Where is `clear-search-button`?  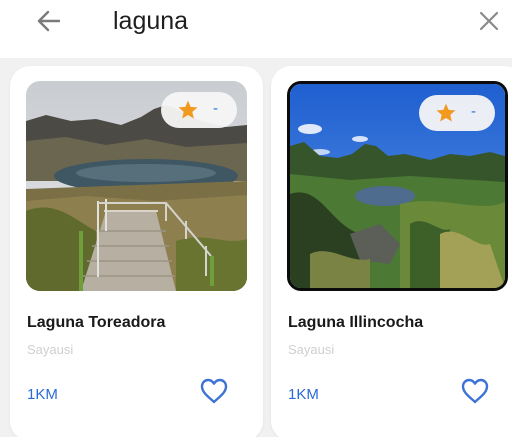
clear-search-button is located at coordinates (489, 21).